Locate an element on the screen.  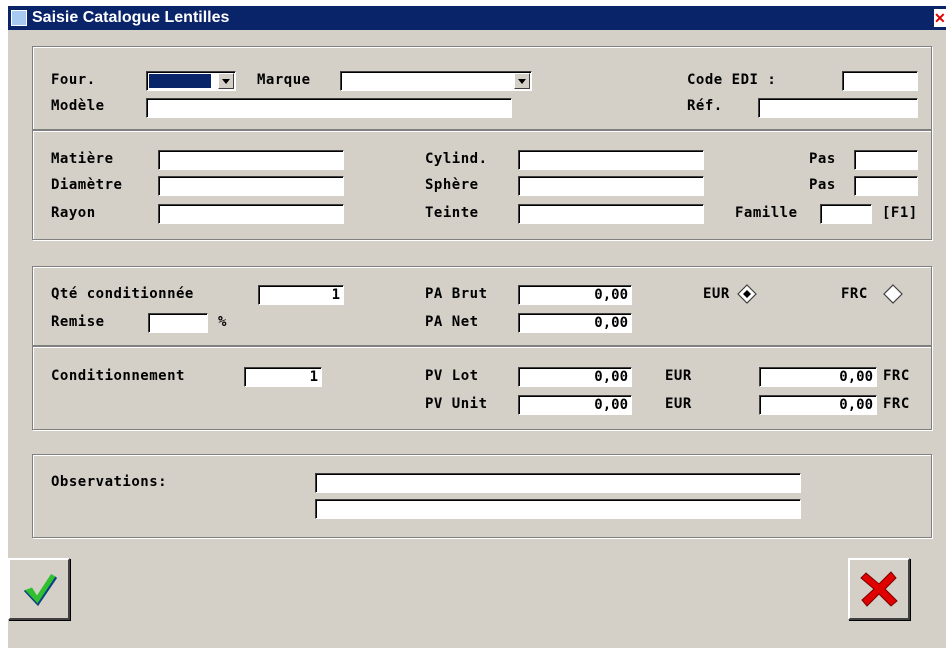
pv-lot-eur-label: EUR is located at coordinates (678, 376).